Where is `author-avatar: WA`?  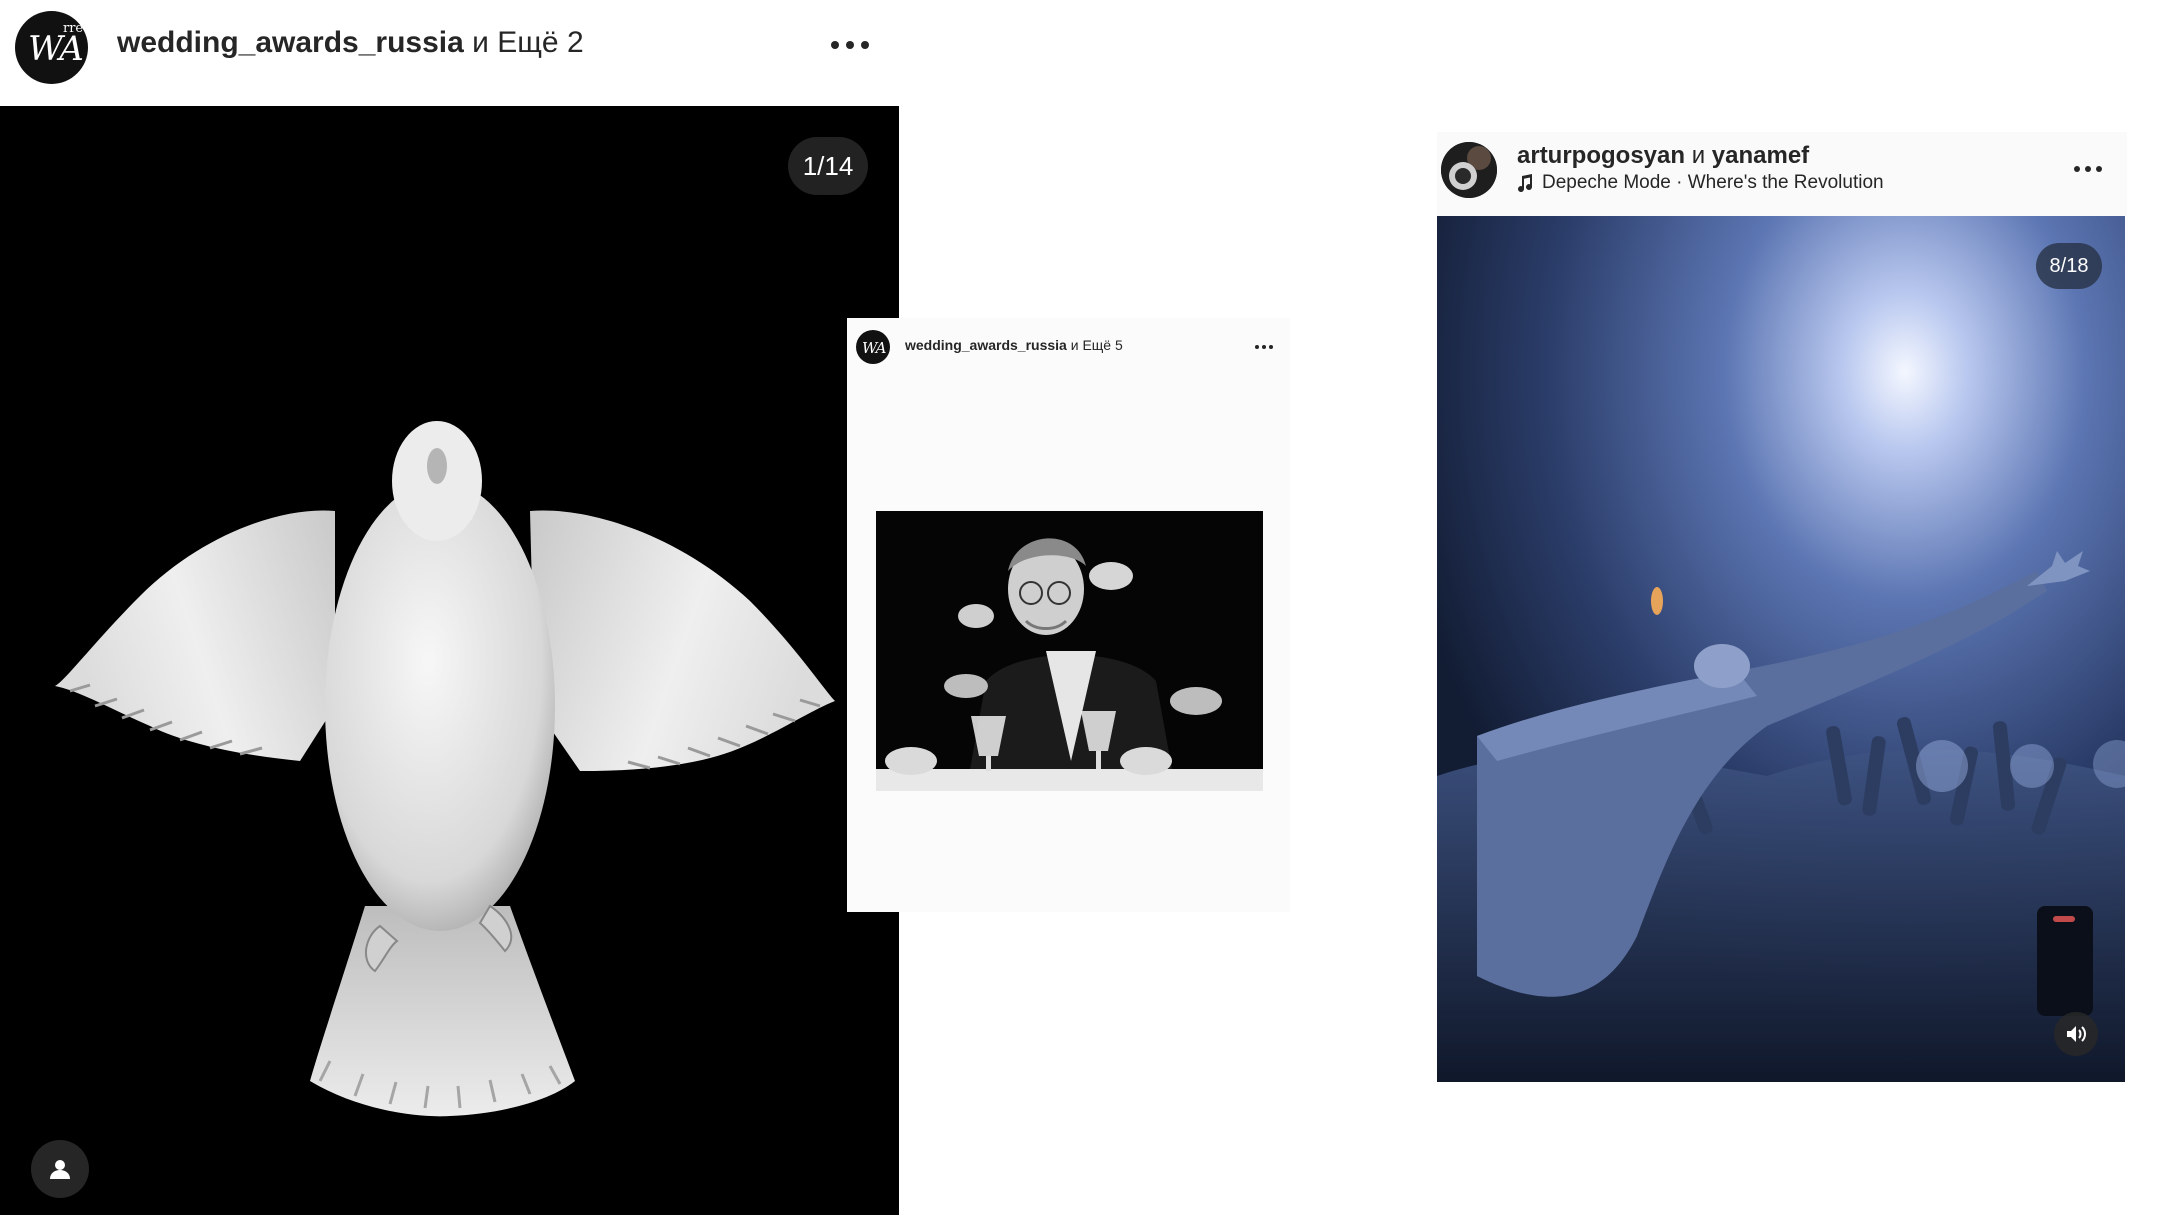 author-avatar: WA is located at coordinates (873, 347).